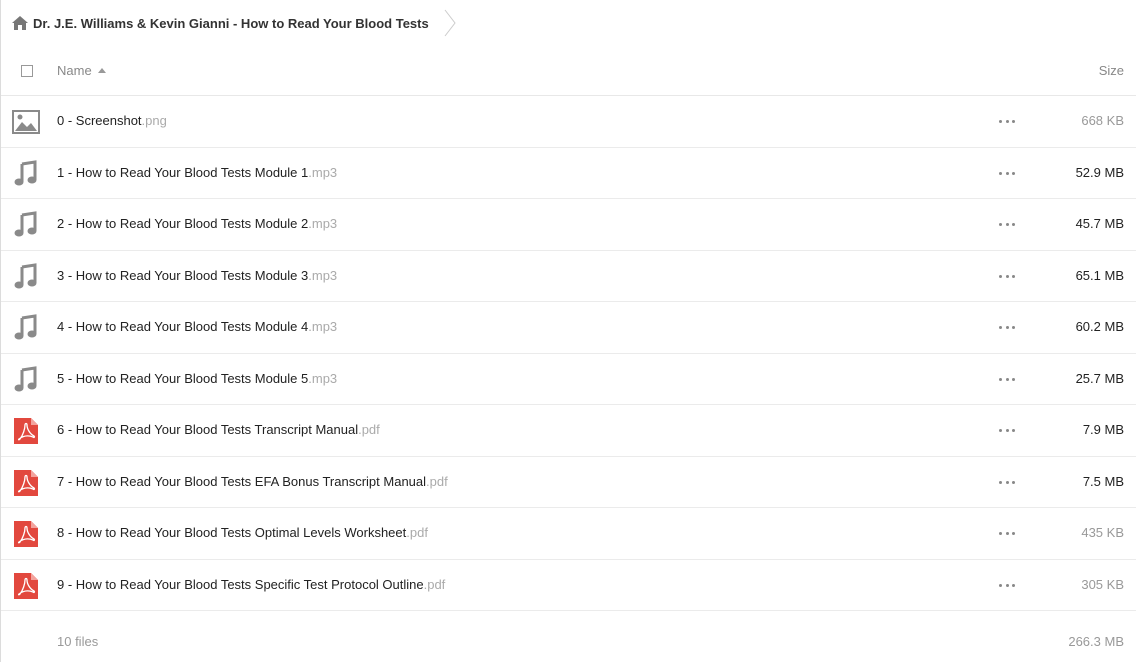 Image resolution: width=1136 pixels, height=662 pixels. What do you see at coordinates (450, 23) in the screenshot?
I see `breadcrumb-separator-icon` at bounding box center [450, 23].